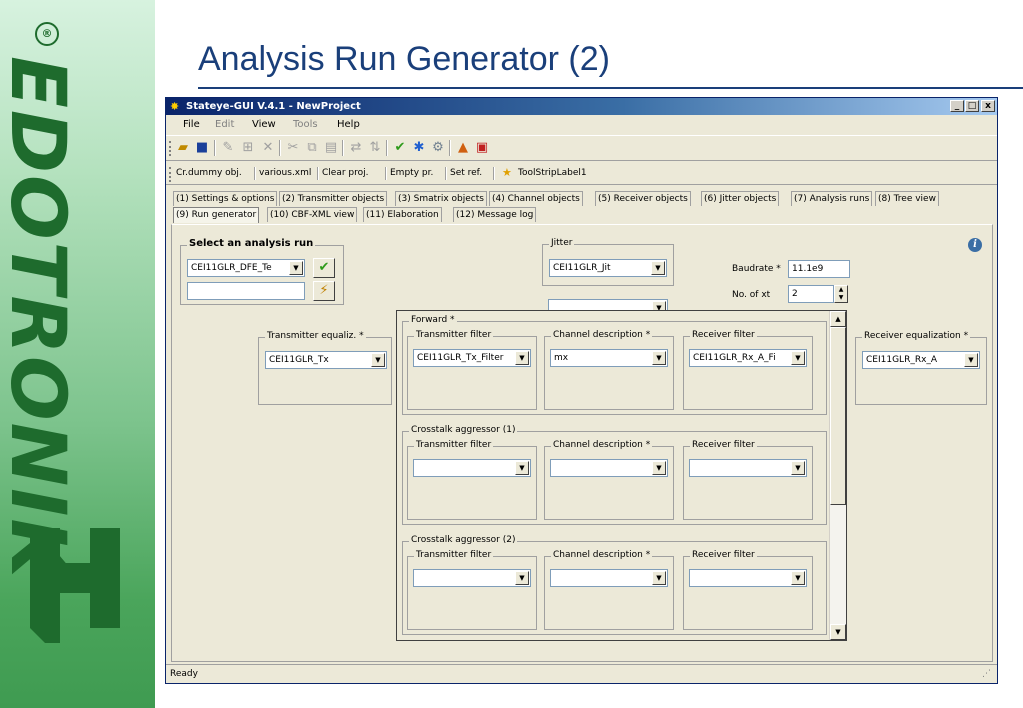 Image resolution: width=1023 pixels, height=708 pixels. I want to click on rx-equaliz-group: Receiver equalization * CEI11GLR_Rx_A ▼, so click(921, 368).